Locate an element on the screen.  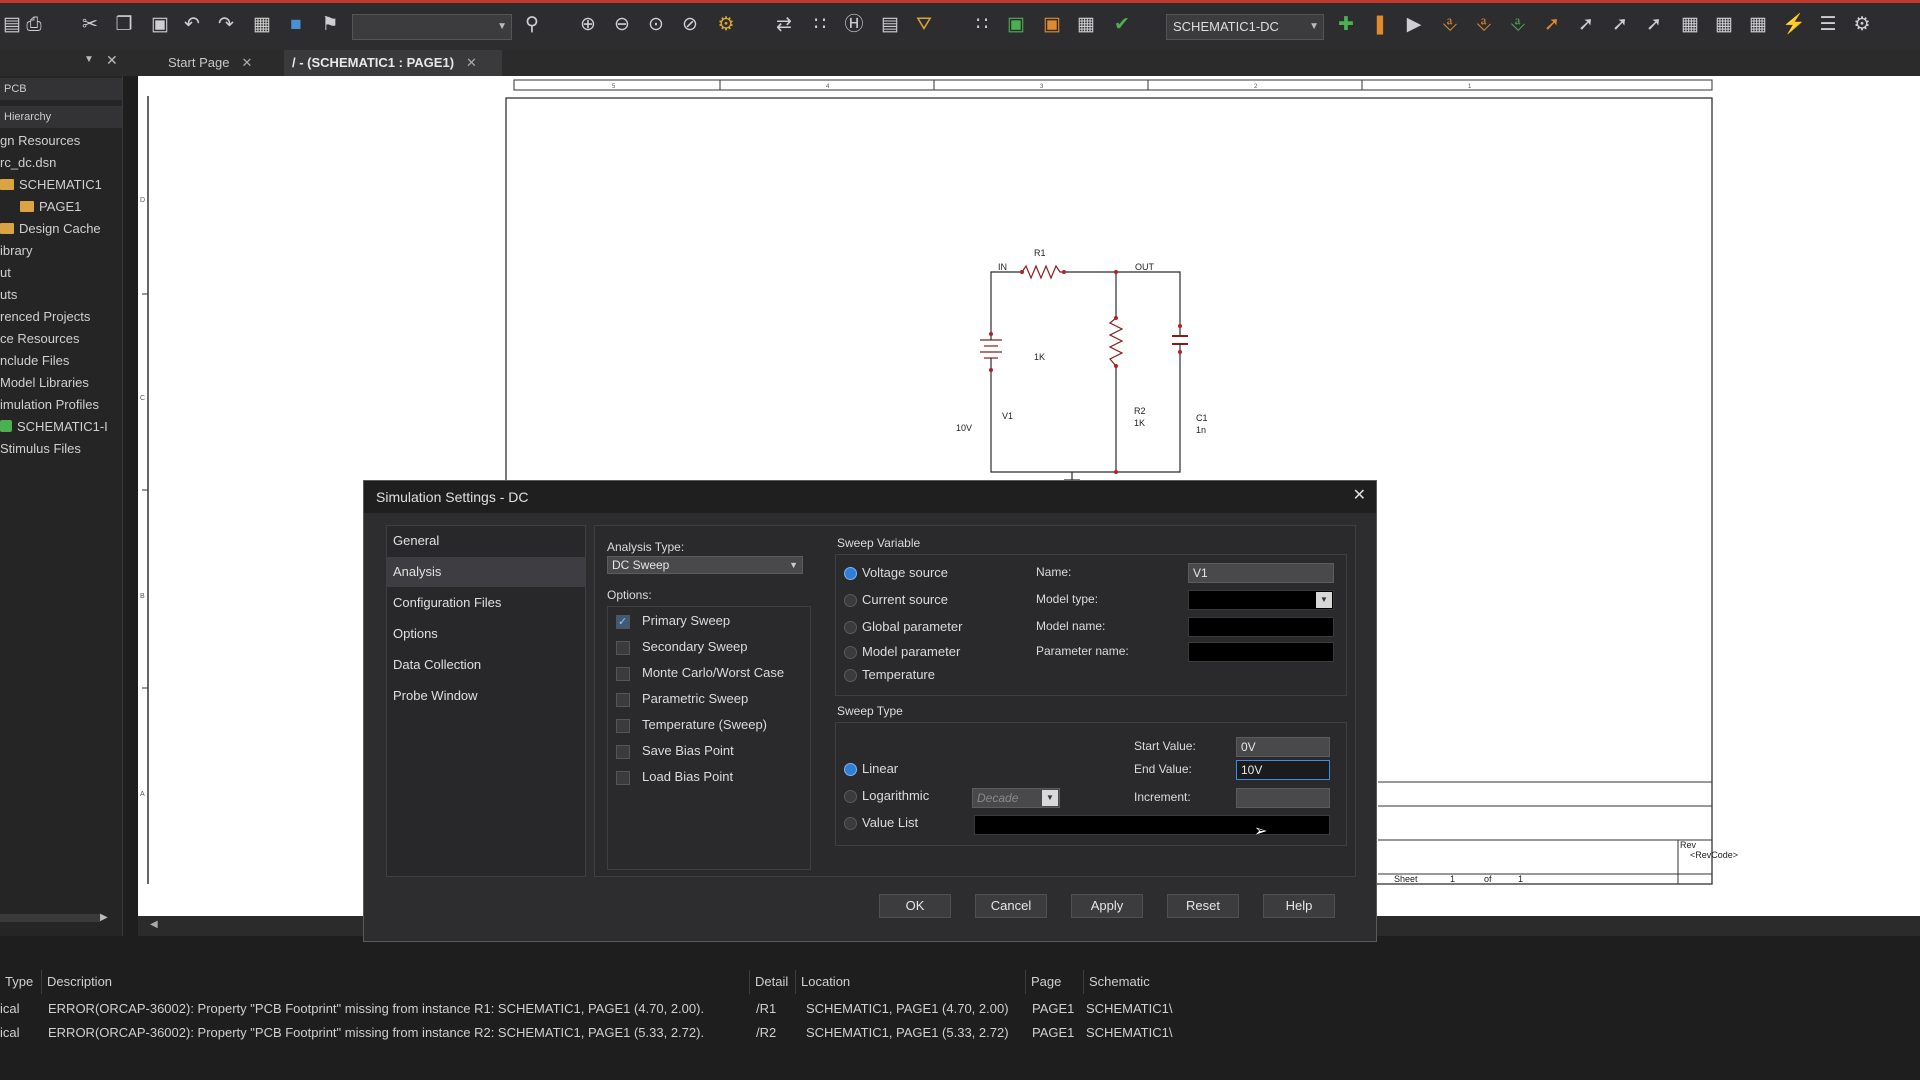
parametric-sweep-checkbox is located at coordinates (623, 700).